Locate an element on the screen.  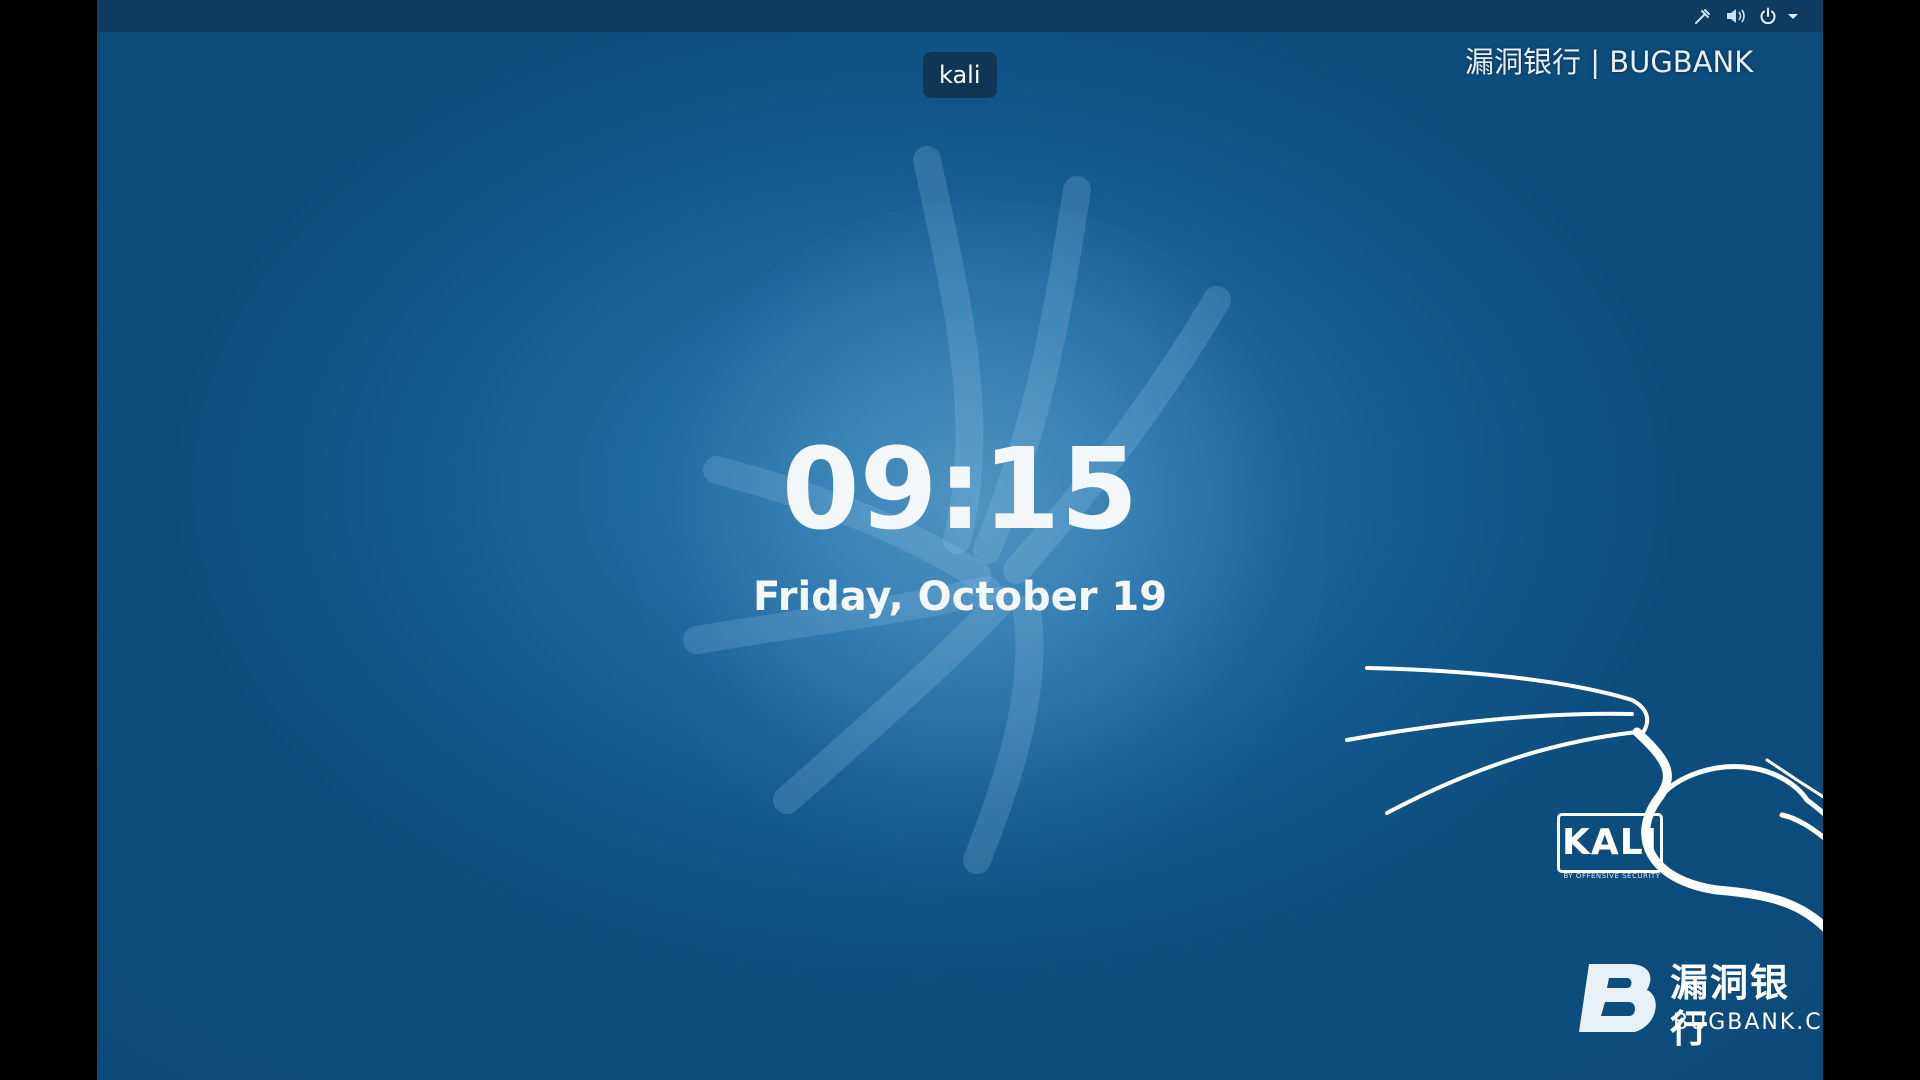
watermark-top-text: 漏洞银行 | BUGBANK is located at coordinates (1609, 62).